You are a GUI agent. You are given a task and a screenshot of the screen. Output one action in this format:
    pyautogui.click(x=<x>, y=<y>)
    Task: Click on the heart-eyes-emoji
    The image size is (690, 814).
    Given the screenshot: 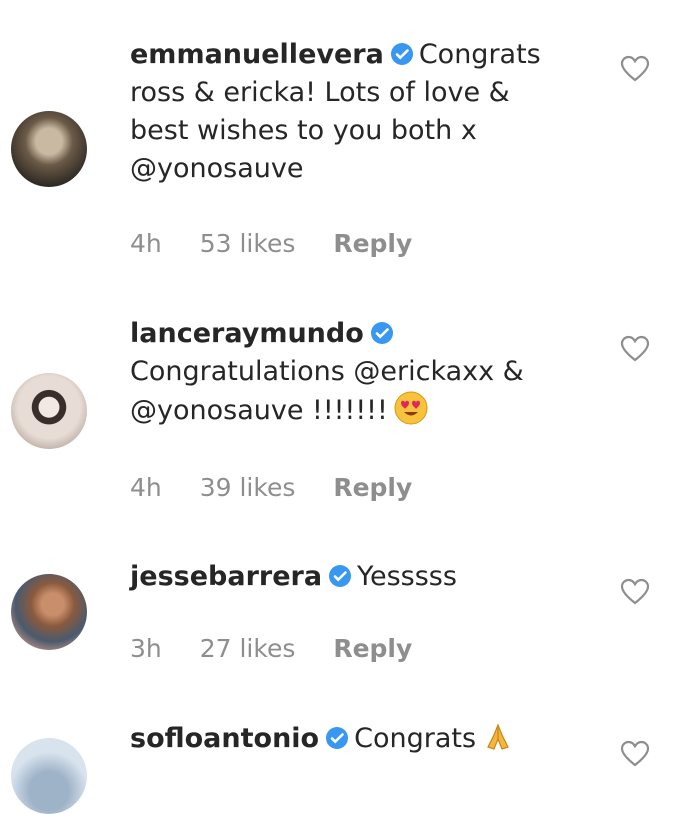 What is the action you would take?
    pyautogui.click(x=411, y=408)
    